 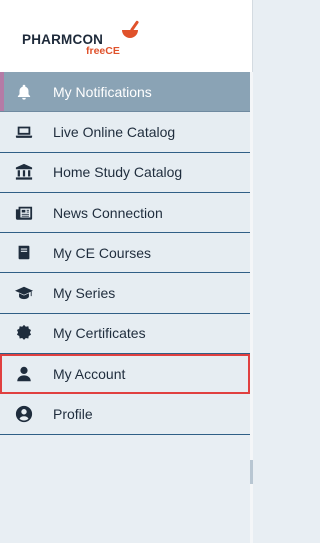 I want to click on menu-item-news-connection: News Connection, so click(x=125, y=213).